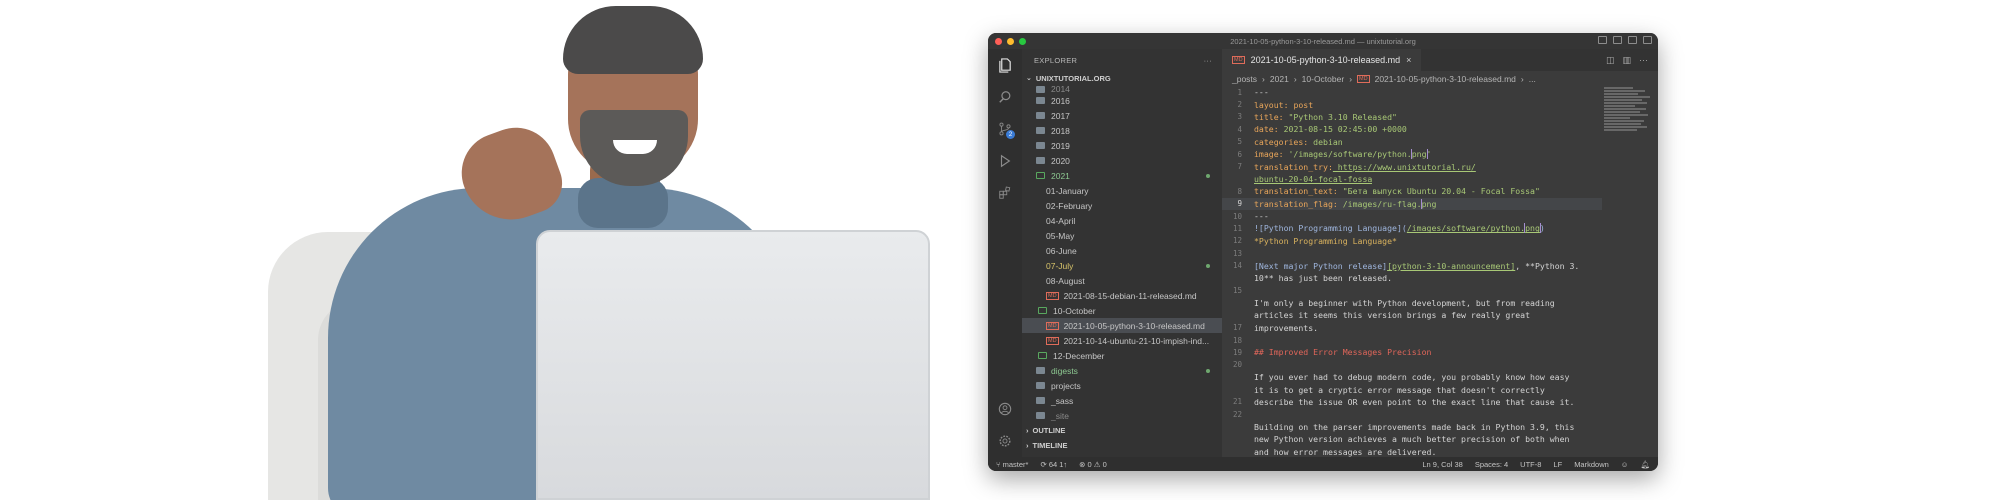  What do you see at coordinates (1122, 370) in the screenshot?
I see `tree-folder: digests` at bounding box center [1122, 370].